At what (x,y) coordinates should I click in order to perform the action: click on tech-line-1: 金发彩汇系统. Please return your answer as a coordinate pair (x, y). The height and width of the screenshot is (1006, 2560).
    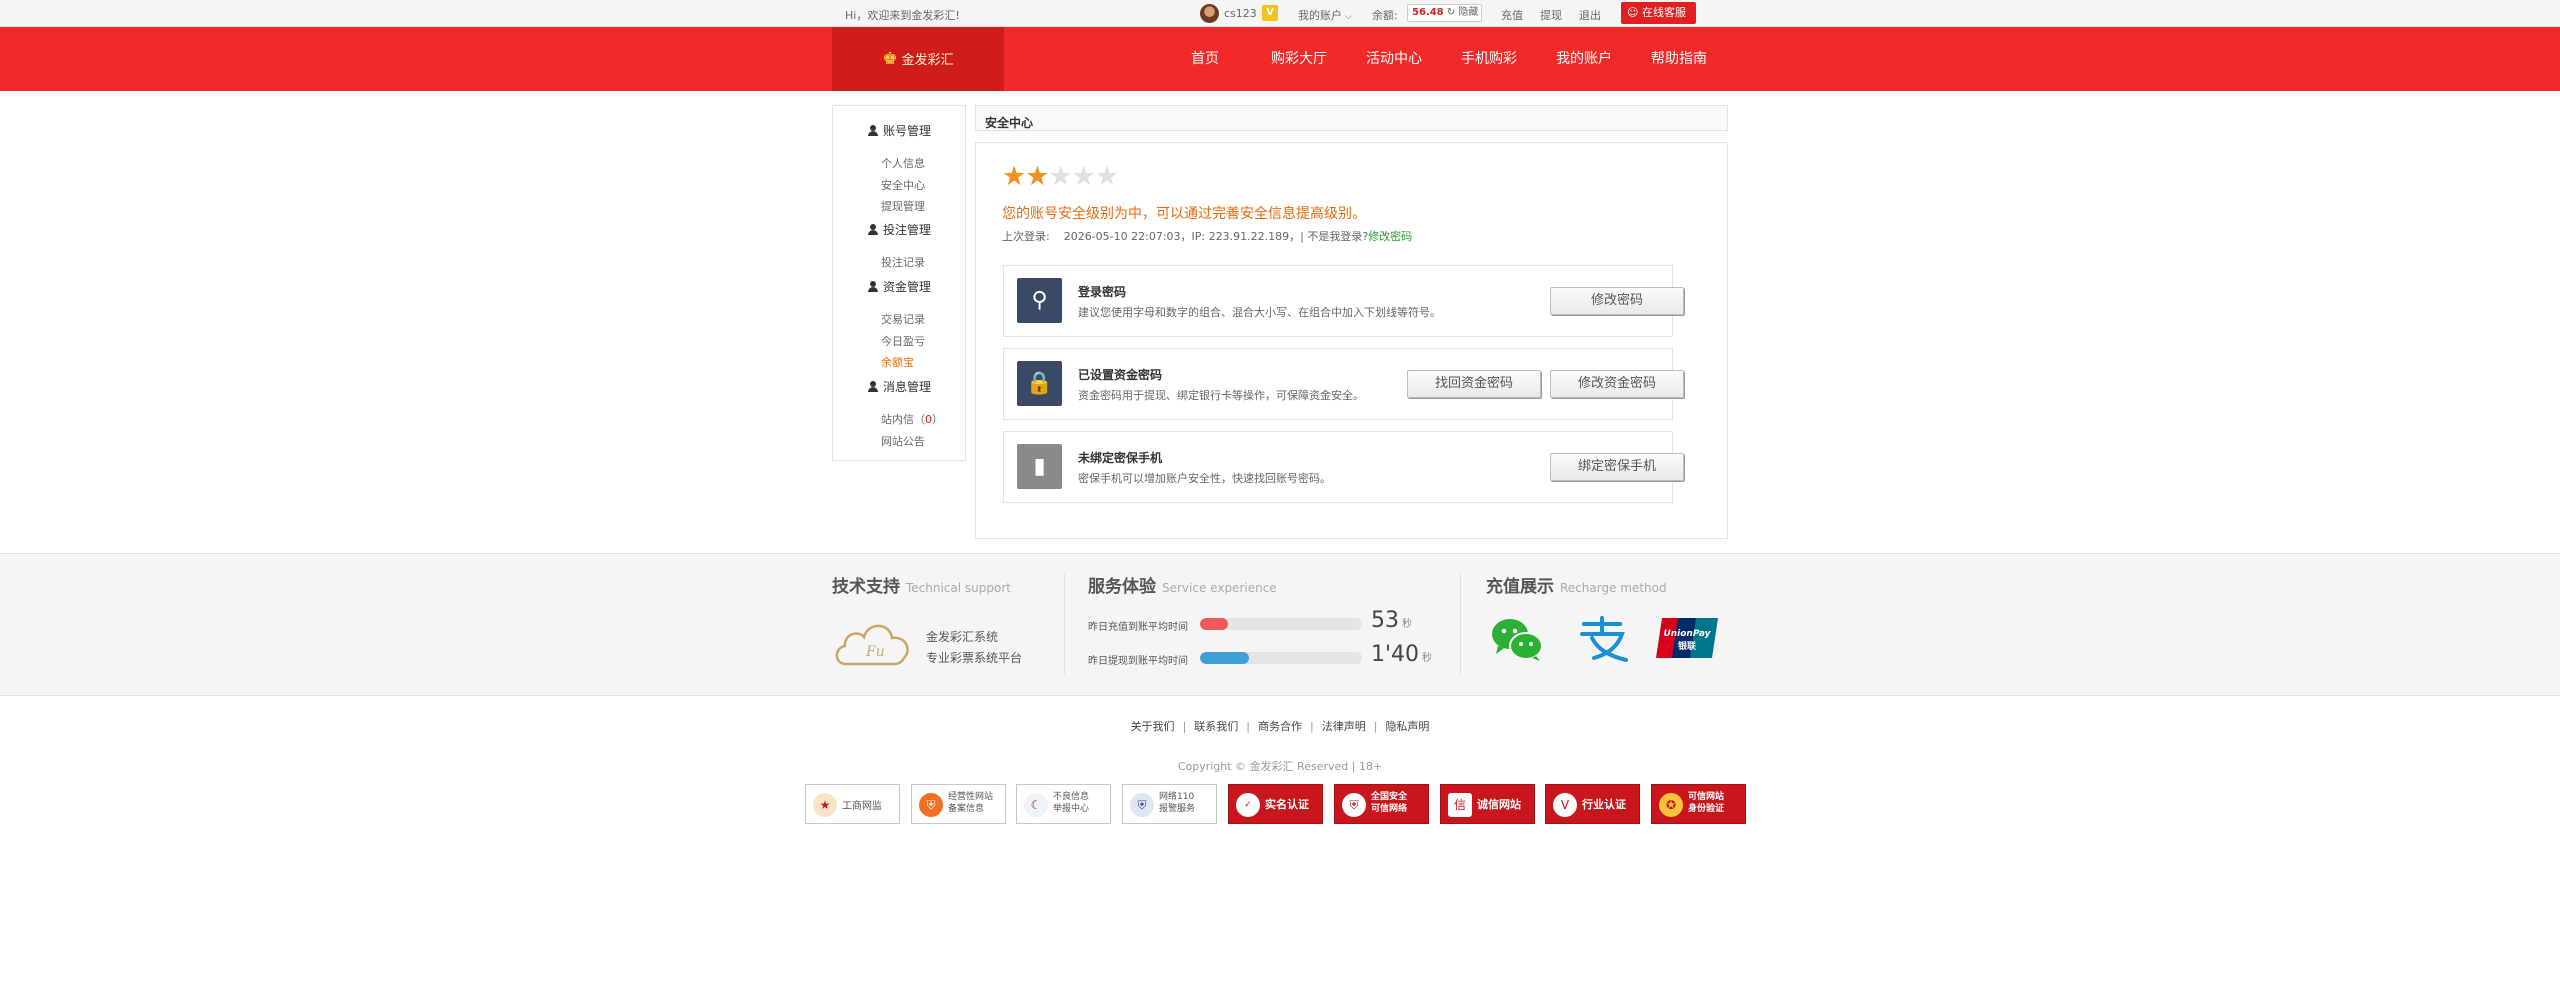
    Looking at the image, I should click on (962, 637).